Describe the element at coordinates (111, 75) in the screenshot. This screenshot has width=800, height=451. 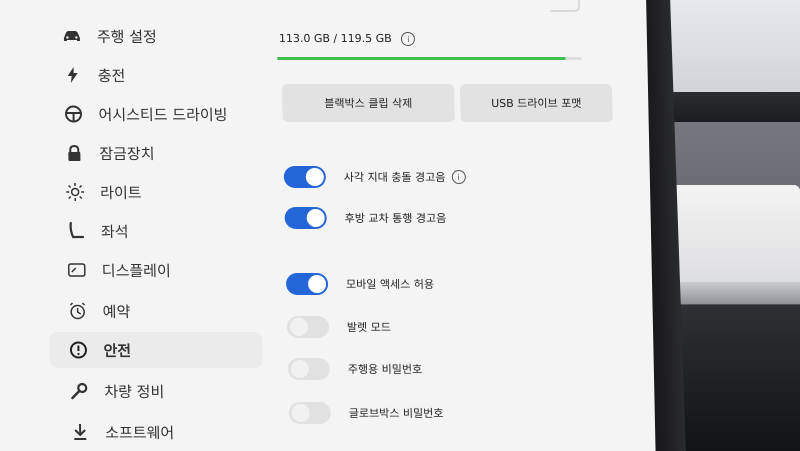
I see `sidebar-item-label: 충전` at that location.